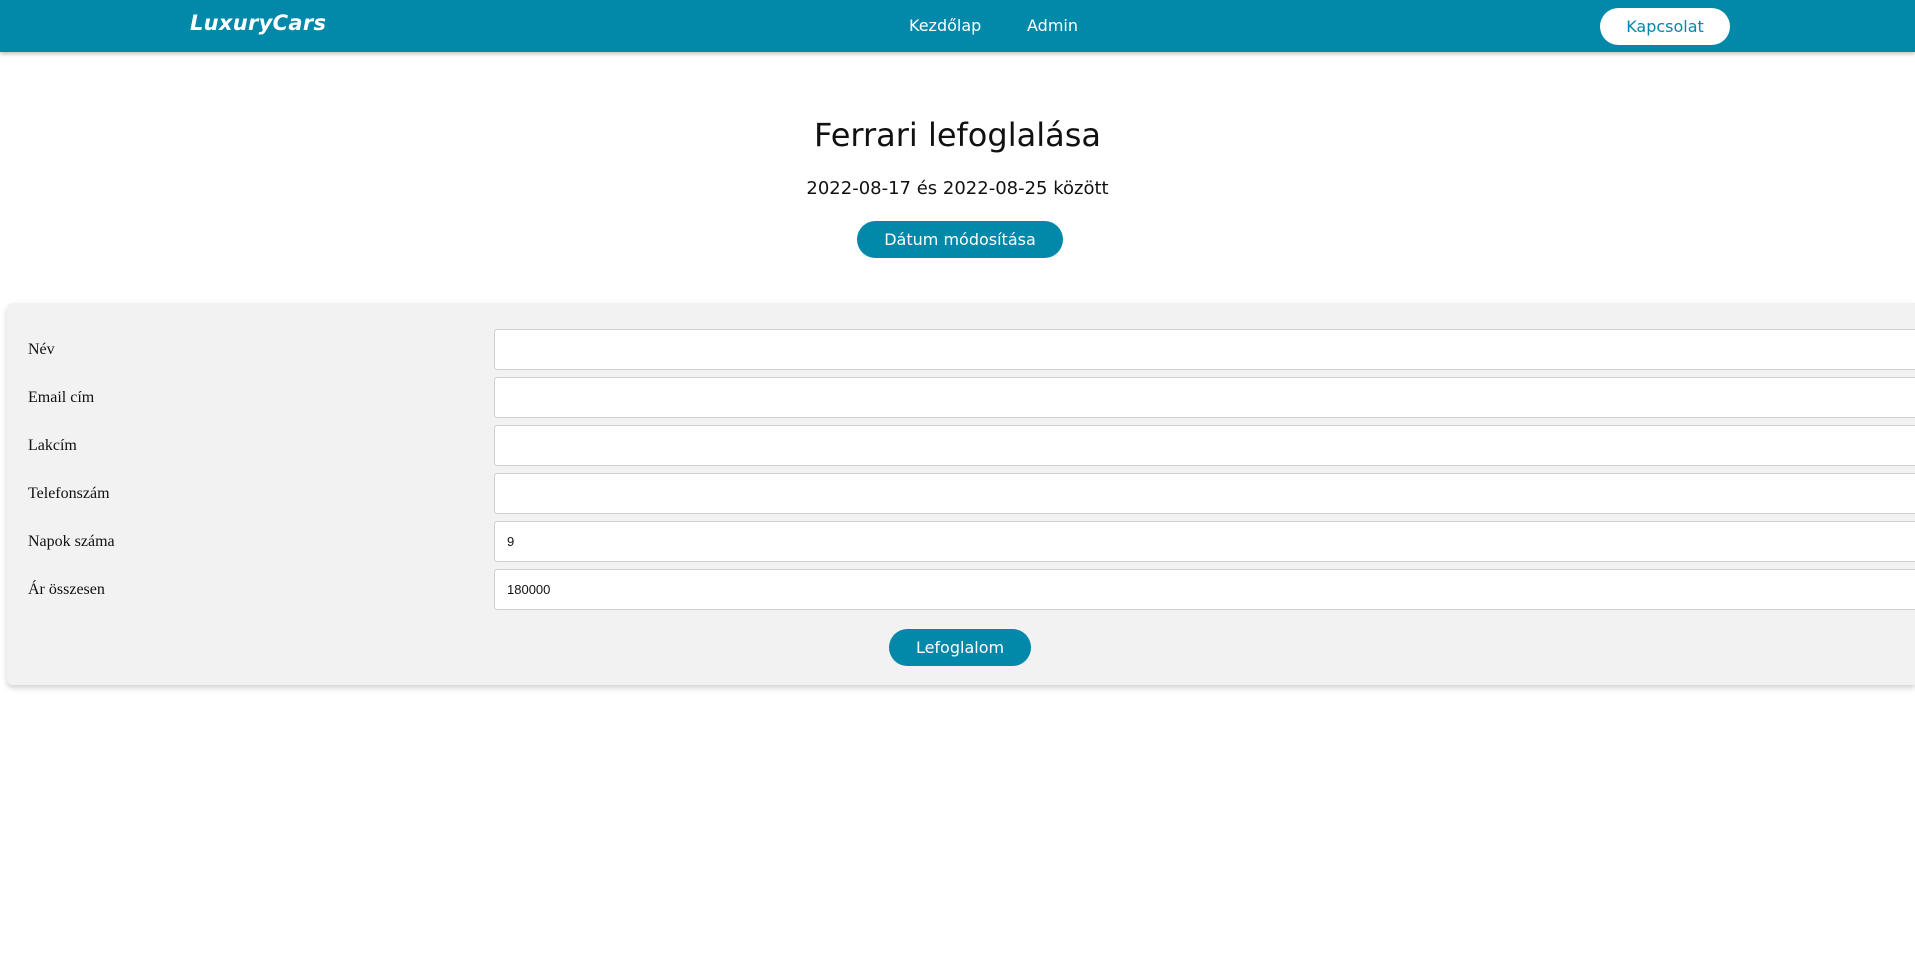  I want to click on form-row-phone: Telefonszám, so click(961, 493).